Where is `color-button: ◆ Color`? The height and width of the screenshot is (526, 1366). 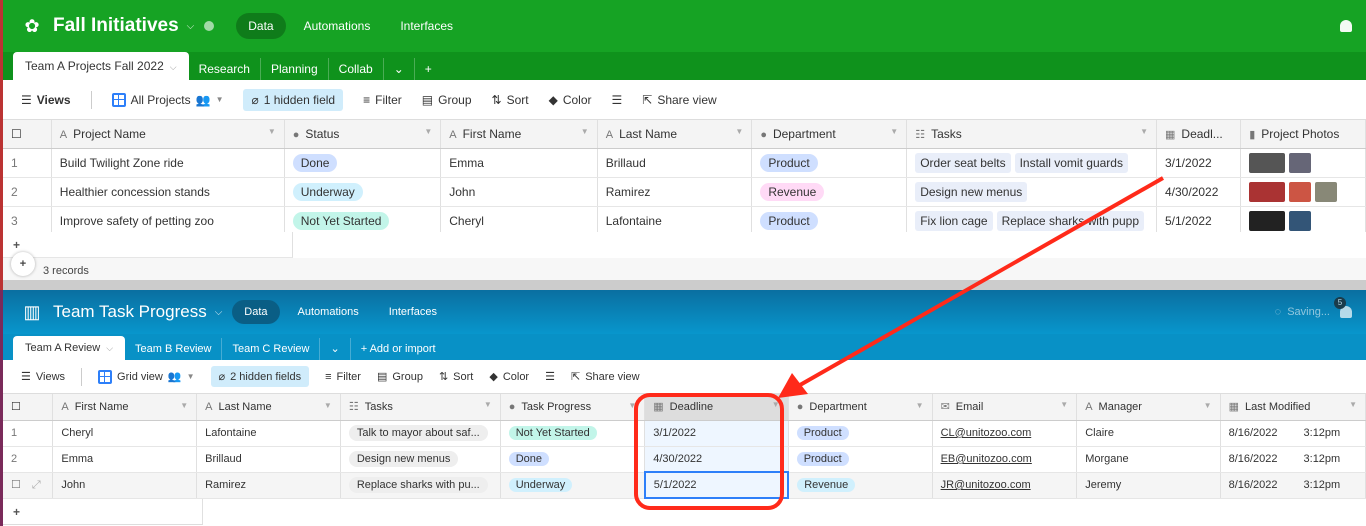 color-button: ◆ Color is located at coordinates (509, 377).